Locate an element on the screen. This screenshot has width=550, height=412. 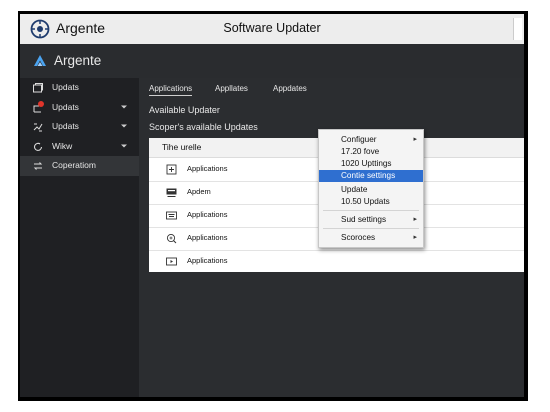
brand-name: Argente is located at coordinates (78, 60).